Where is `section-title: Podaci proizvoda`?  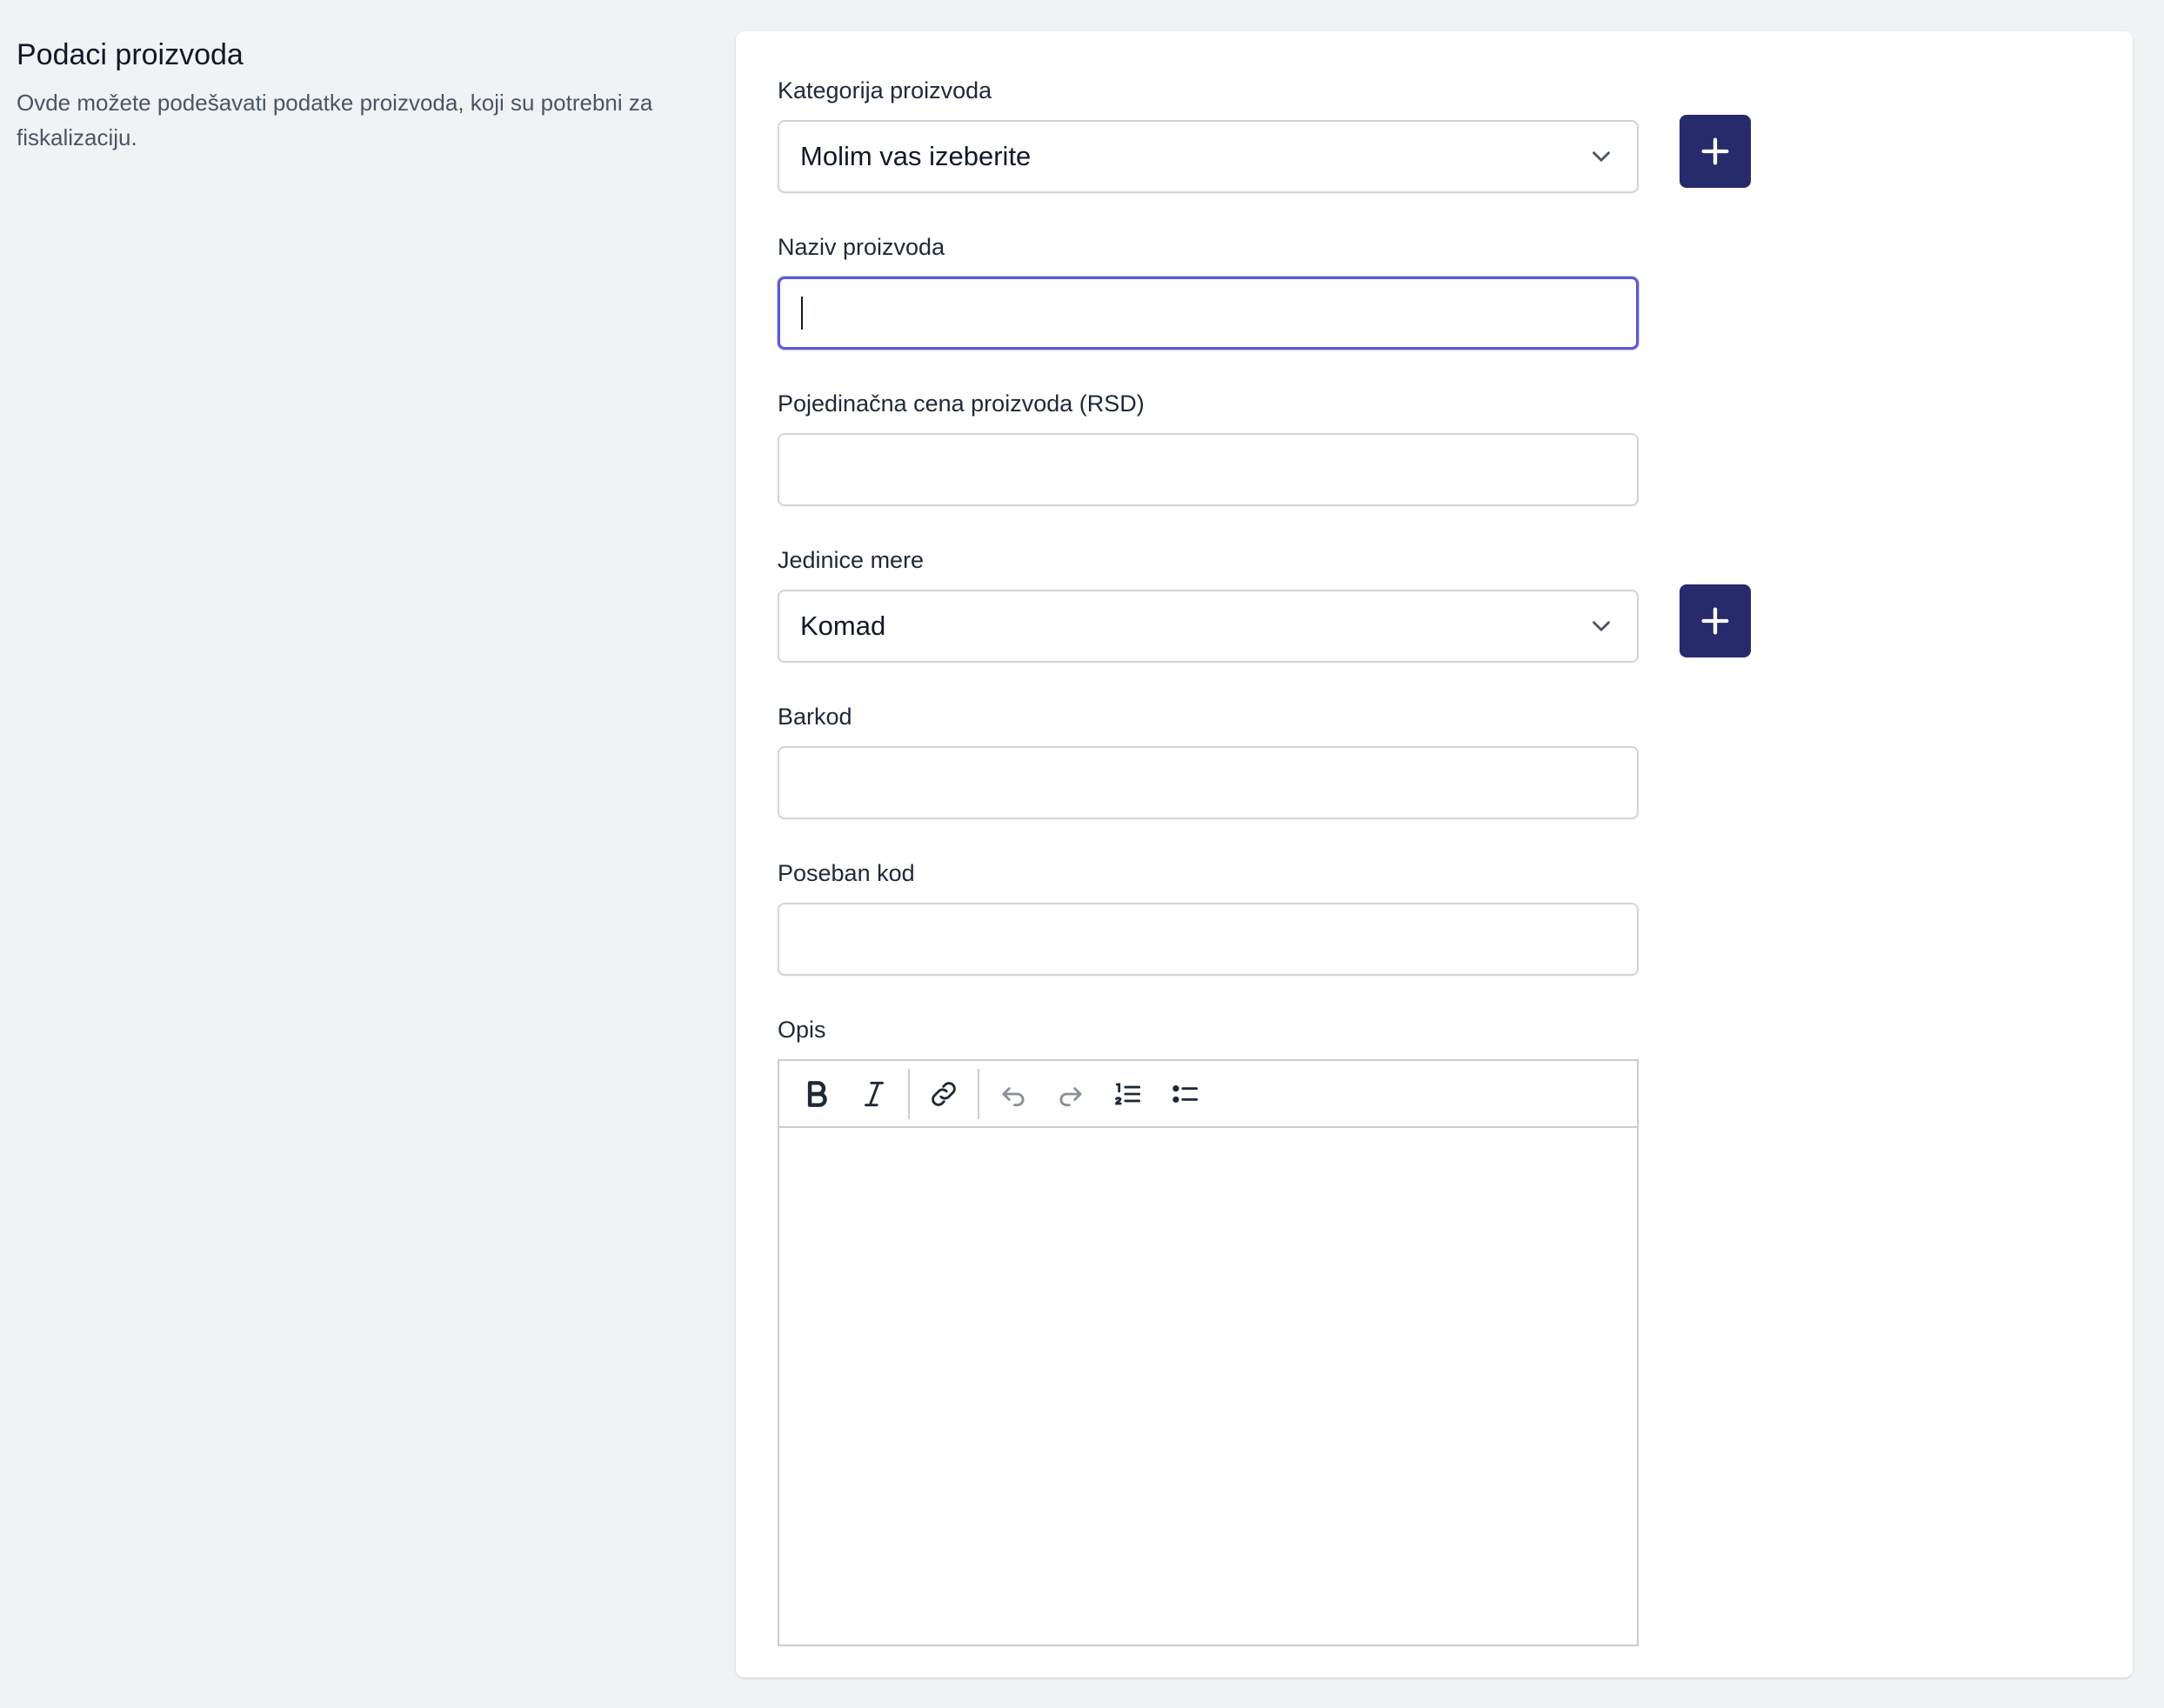
section-title: Podaci proizvoda is located at coordinates (130, 54).